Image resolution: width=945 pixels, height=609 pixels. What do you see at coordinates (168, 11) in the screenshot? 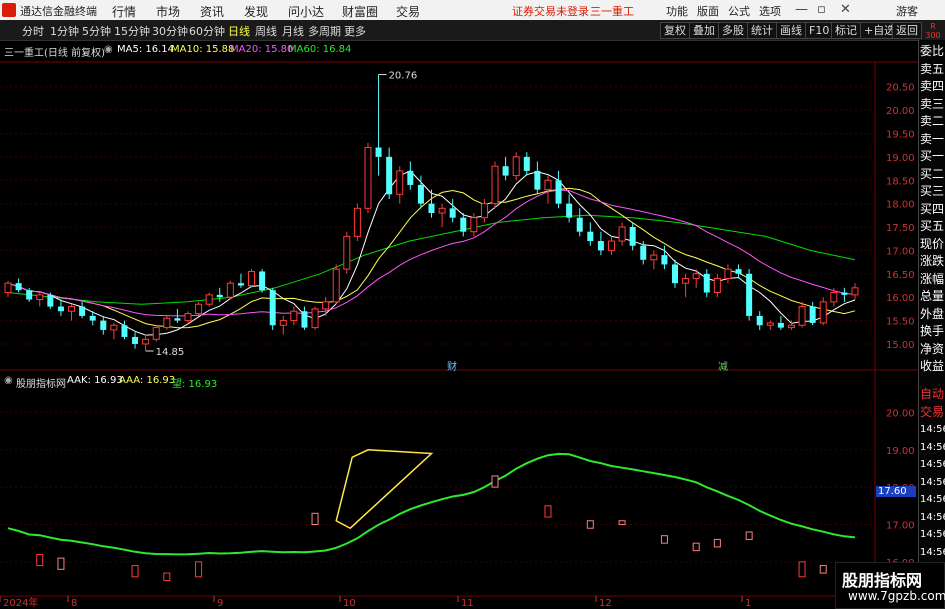
I see `menu-market: 市场` at bounding box center [168, 11].